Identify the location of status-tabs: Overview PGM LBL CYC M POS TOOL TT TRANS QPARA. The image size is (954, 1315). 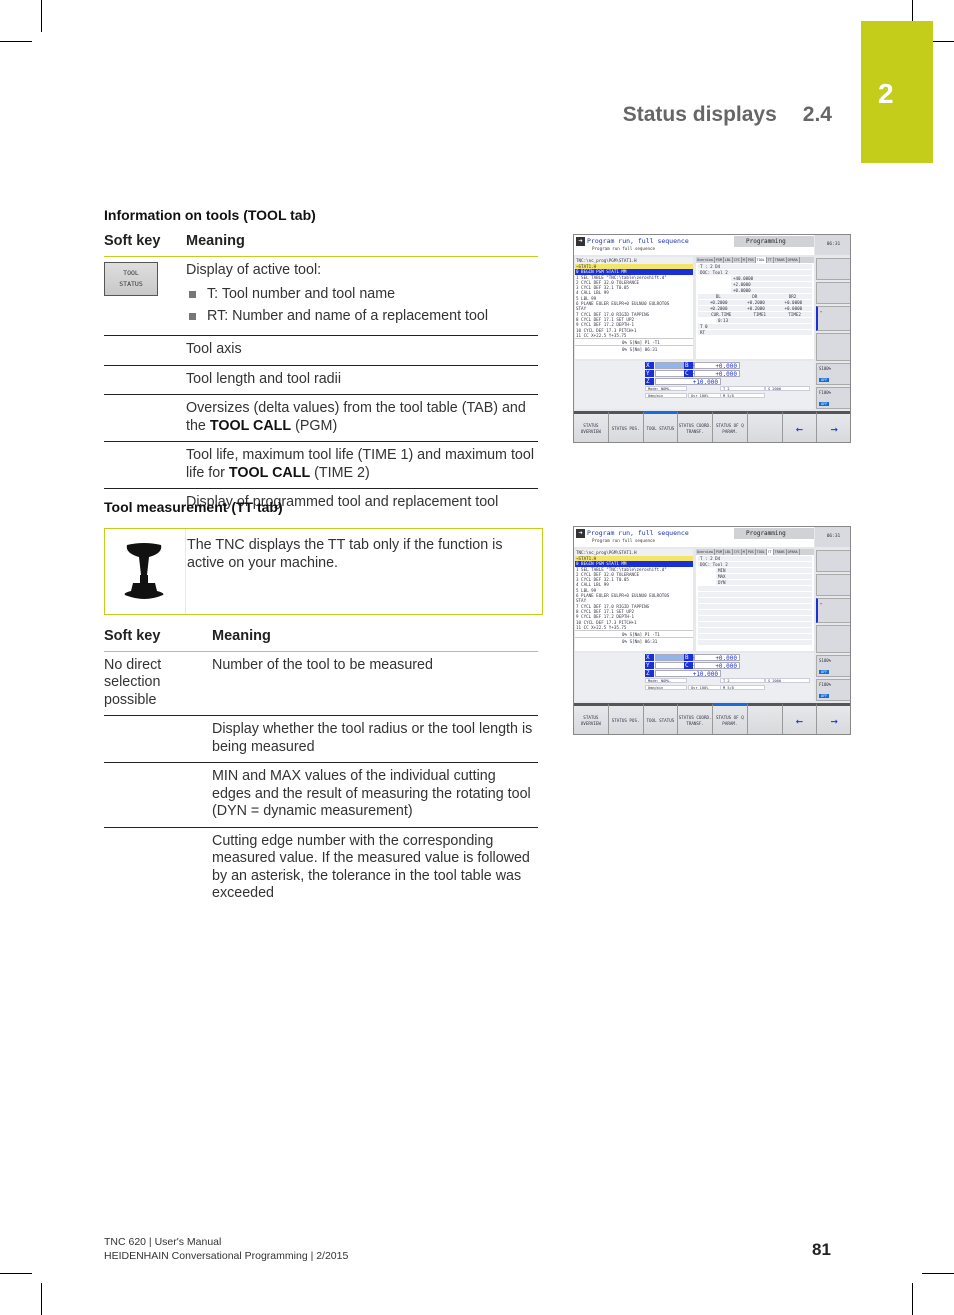
(755, 552).